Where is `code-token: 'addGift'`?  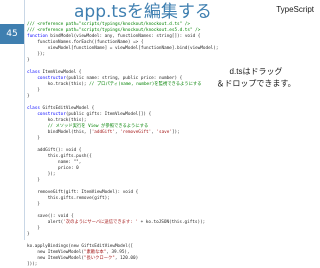
code-token: 'addGift' is located at coordinates (103, 132).